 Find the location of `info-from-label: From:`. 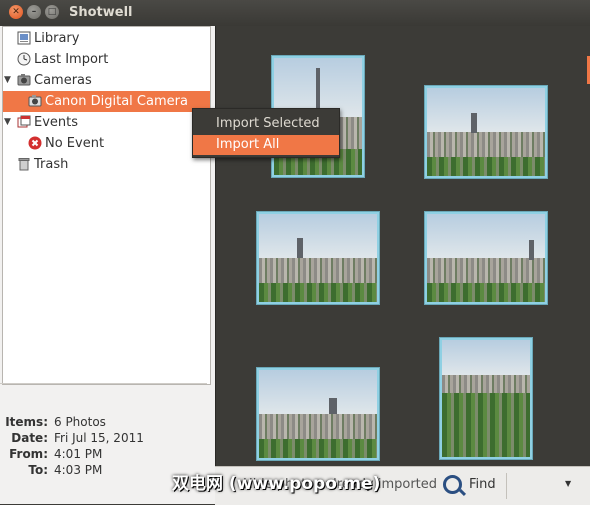

info-from-label: From: is located at coordinates (28, 454).